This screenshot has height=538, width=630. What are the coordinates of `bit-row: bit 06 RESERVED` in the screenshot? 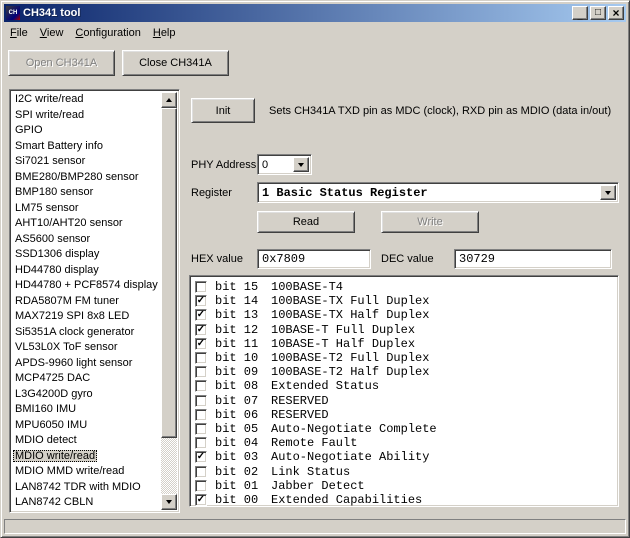 It's located at (404, 415).